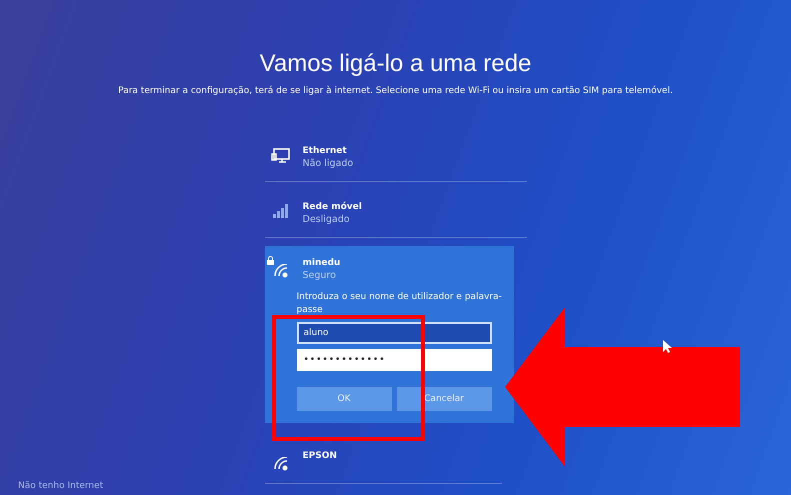  I want to click on credentials-prompt: Introduza o seu nome de utilizador e palavra-passe, so click(399, 304).